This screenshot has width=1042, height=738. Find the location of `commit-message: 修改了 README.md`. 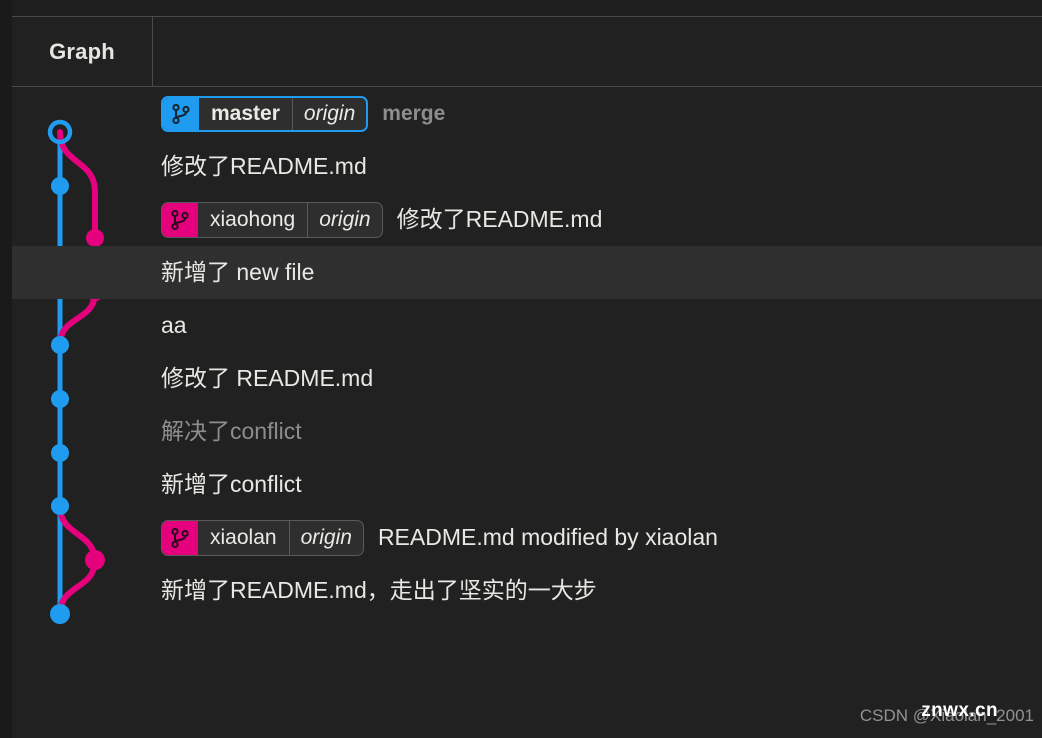

commit-message: 修改了 README.md is located at coordinates (267, 378).